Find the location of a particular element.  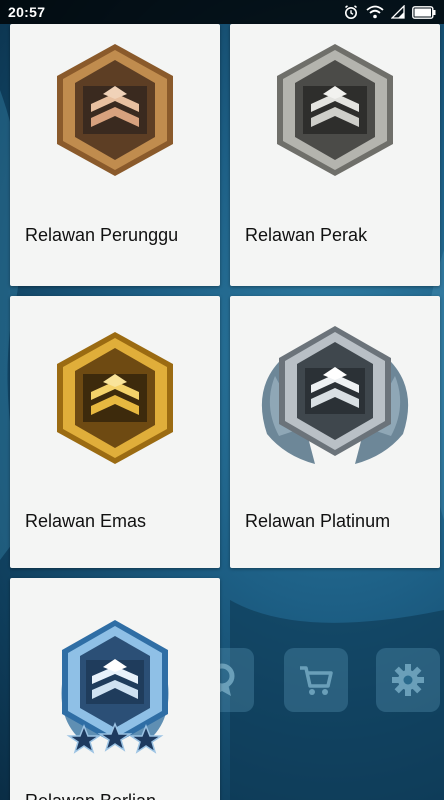

status-time: 20:57 is located at coordinates (27, 12).